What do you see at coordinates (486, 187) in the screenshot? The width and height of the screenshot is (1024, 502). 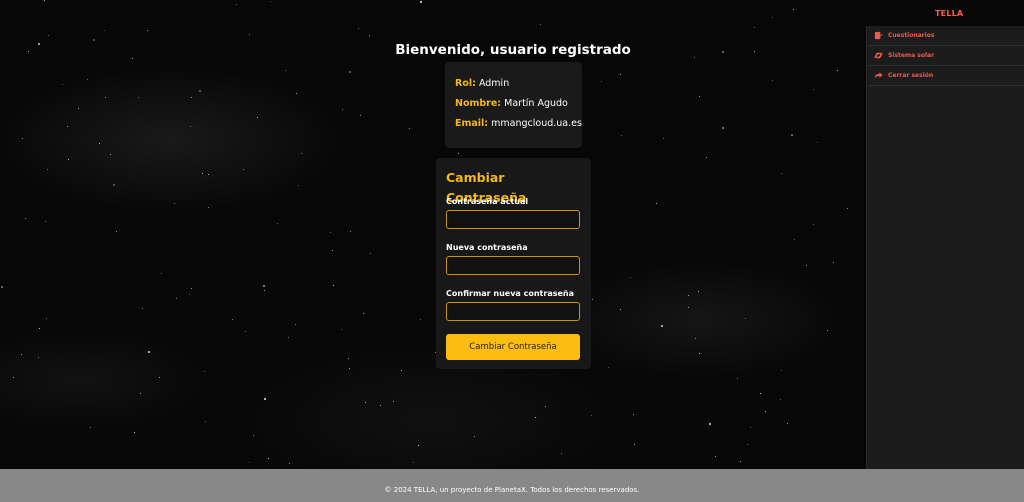 I see `change-password-title: Cambiar Contraseña` at bounding box center [486, 187].